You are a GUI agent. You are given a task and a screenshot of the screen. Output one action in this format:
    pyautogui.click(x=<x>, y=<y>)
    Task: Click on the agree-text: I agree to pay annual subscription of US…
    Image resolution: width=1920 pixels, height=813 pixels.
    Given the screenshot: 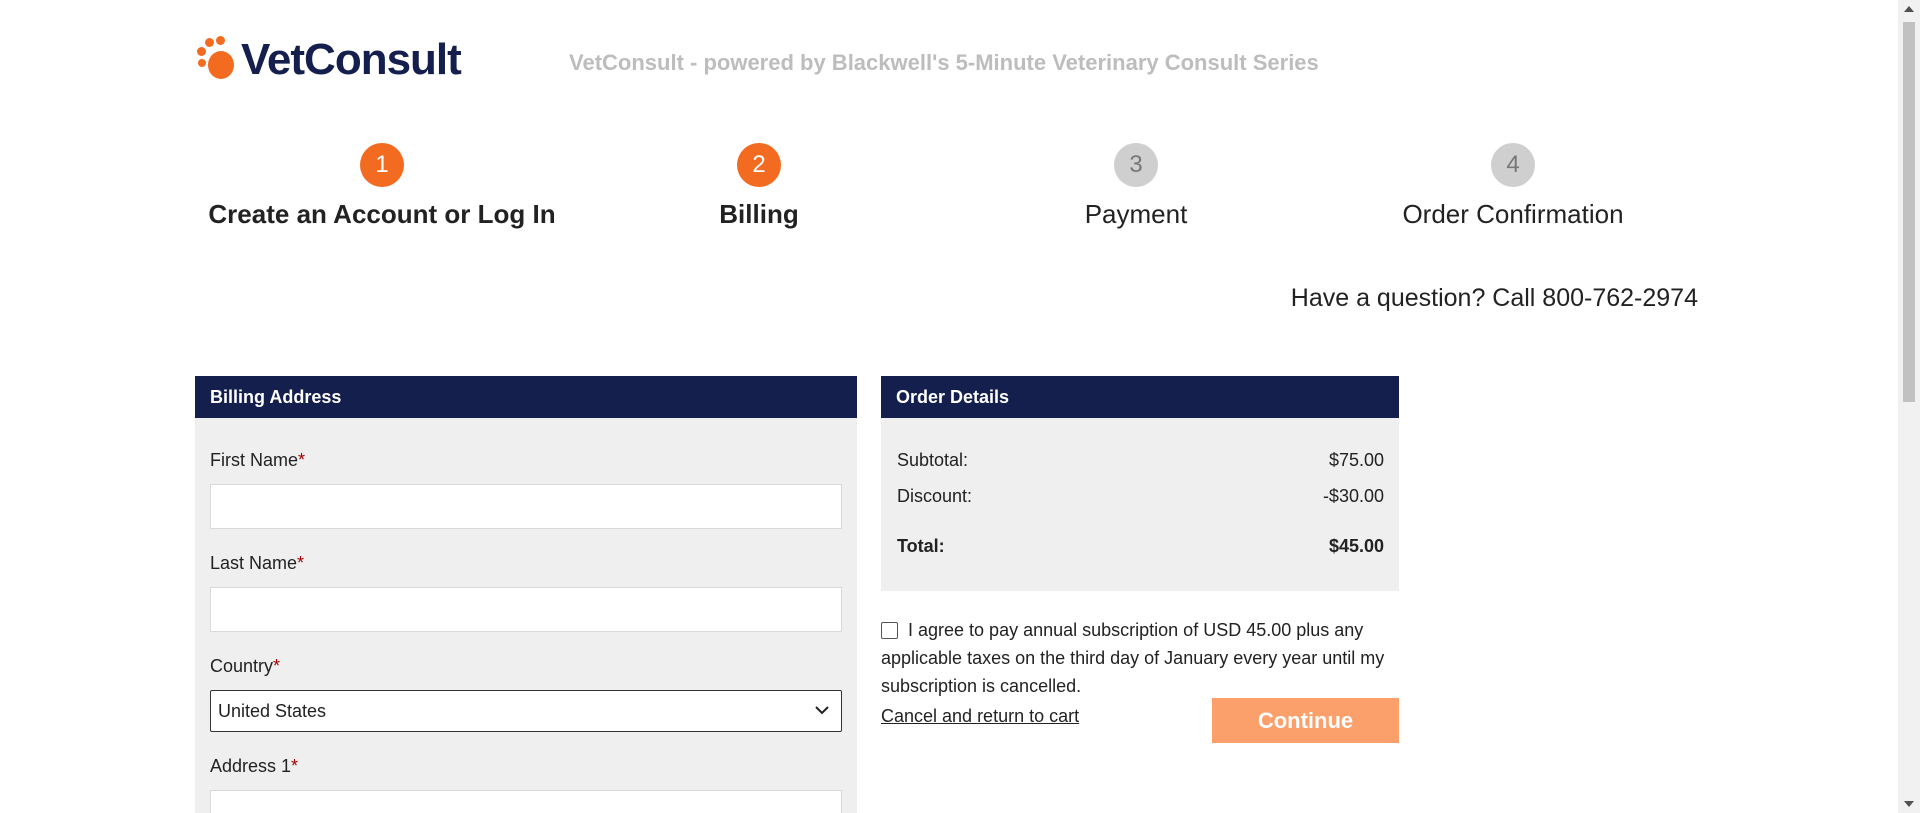 What is the action you would take?
    pyautogui.click(x=1133, y=658)
    